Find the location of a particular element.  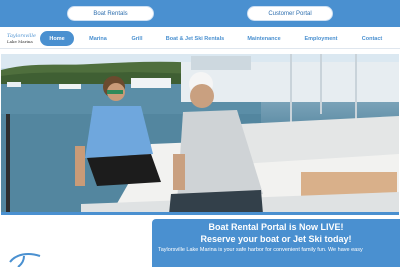

sunglasses is located at coordinates (115, 92).